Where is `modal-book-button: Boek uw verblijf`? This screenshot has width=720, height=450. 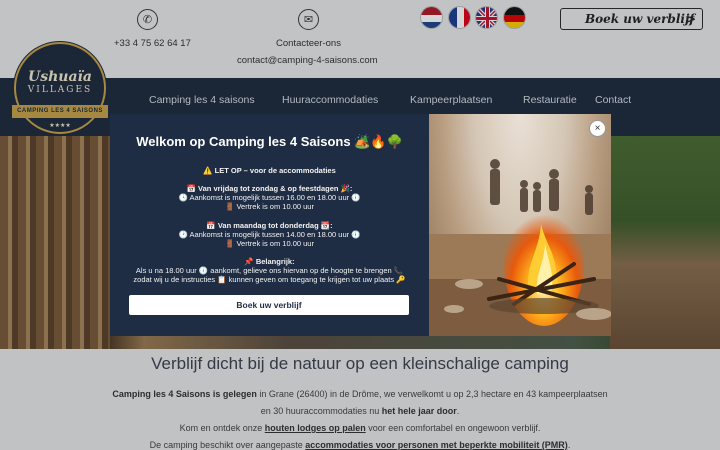 modal-book-button: Boek uw verblijf is located at coordinates (269, 305).